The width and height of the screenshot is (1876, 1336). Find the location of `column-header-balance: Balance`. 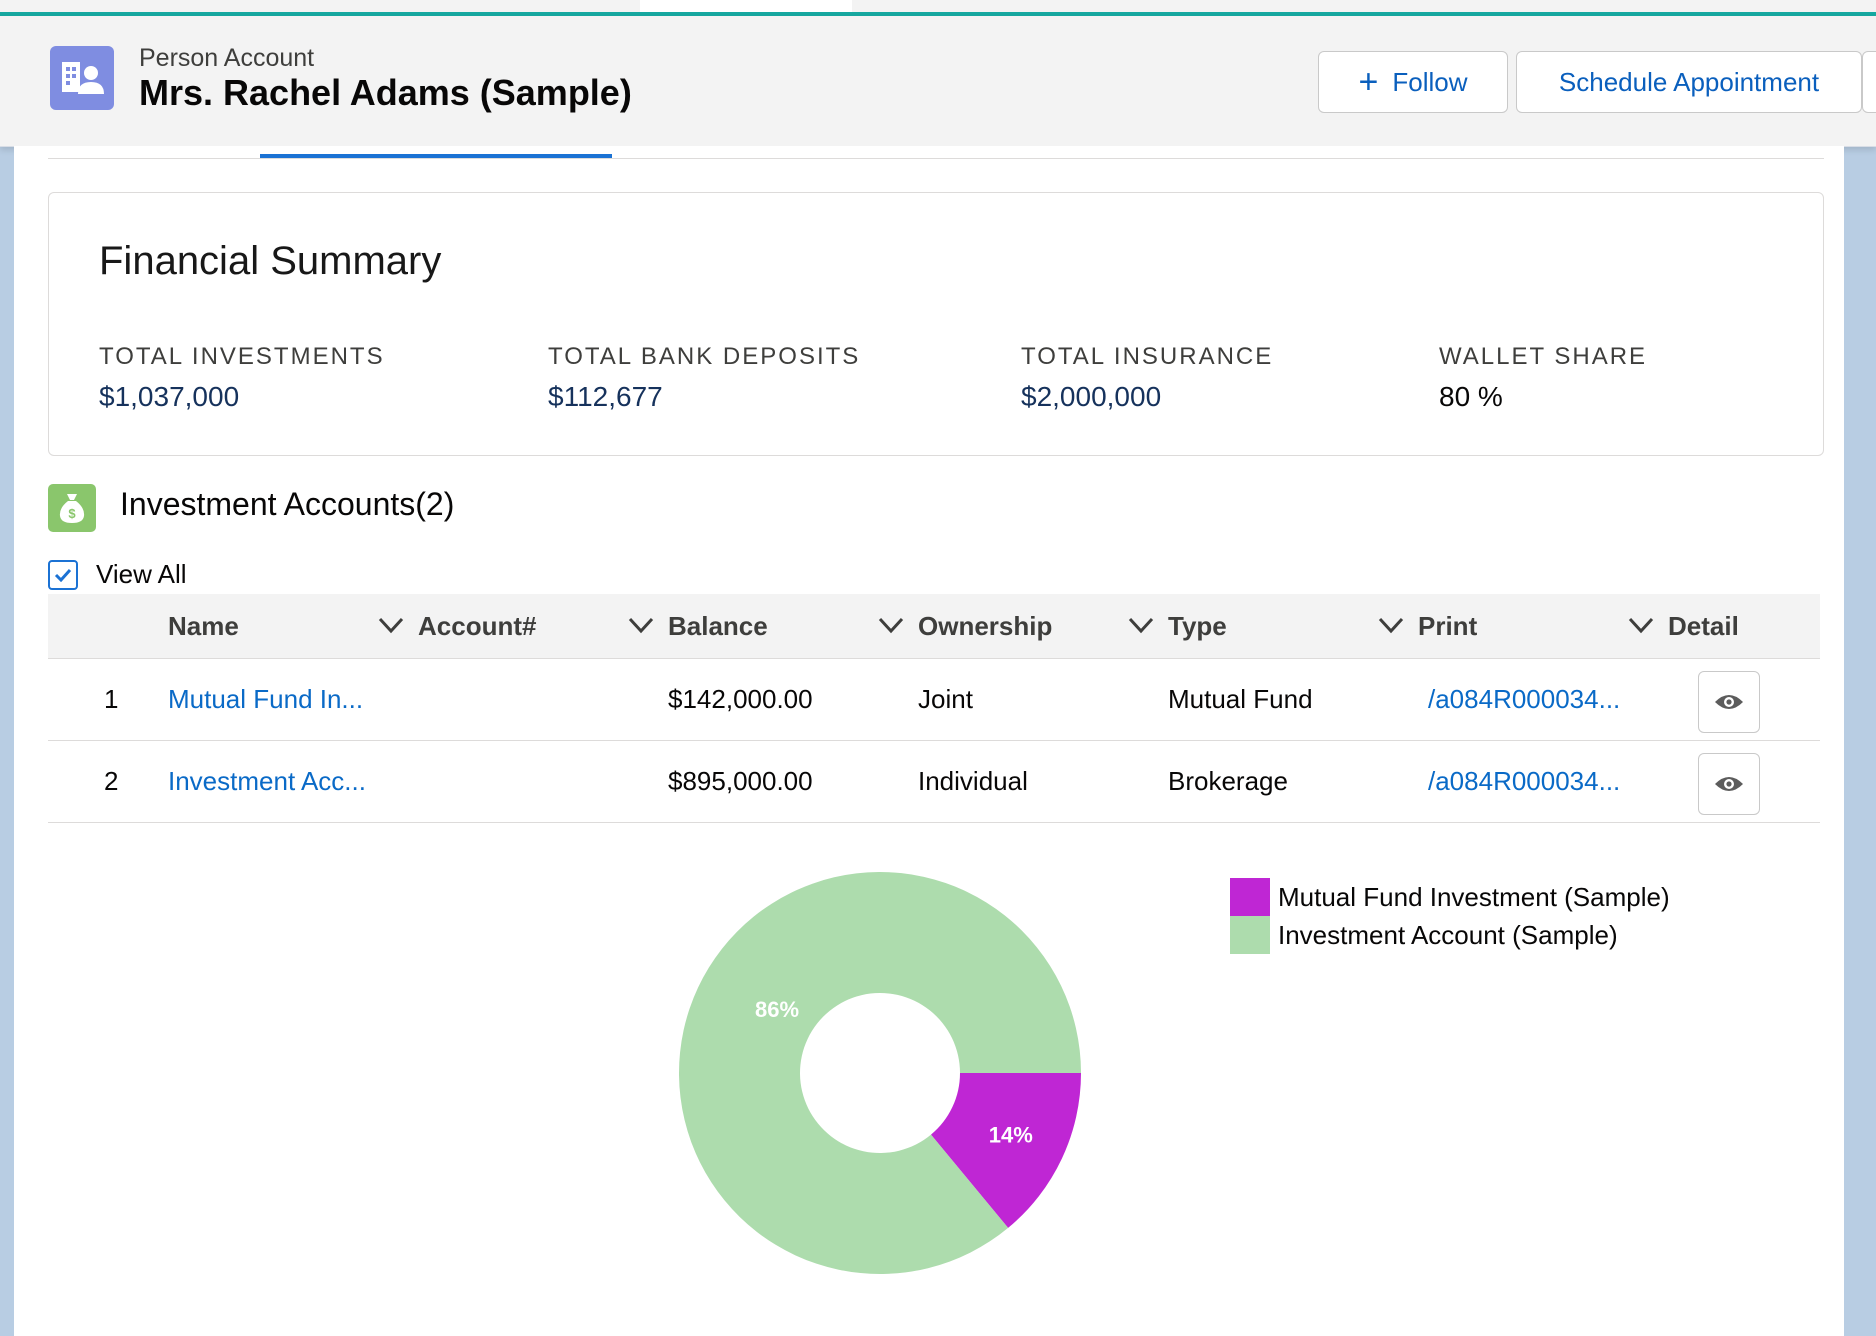

column-header-balance: Balance is located at coordinates (793, 626).